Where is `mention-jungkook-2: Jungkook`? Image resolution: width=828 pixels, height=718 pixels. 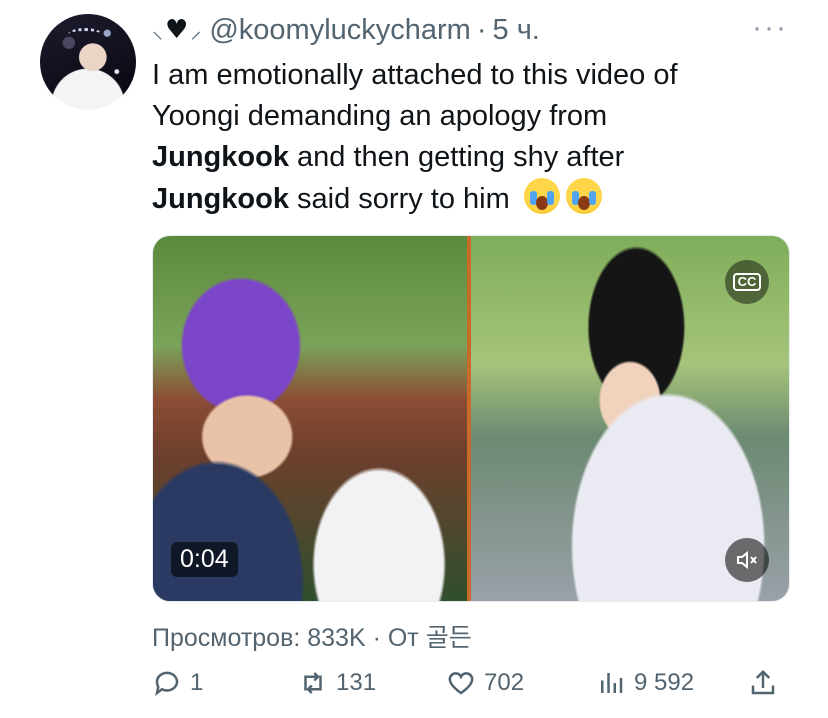
mention-jungkook-2: Jungkook is located at coordinates (220, 199).